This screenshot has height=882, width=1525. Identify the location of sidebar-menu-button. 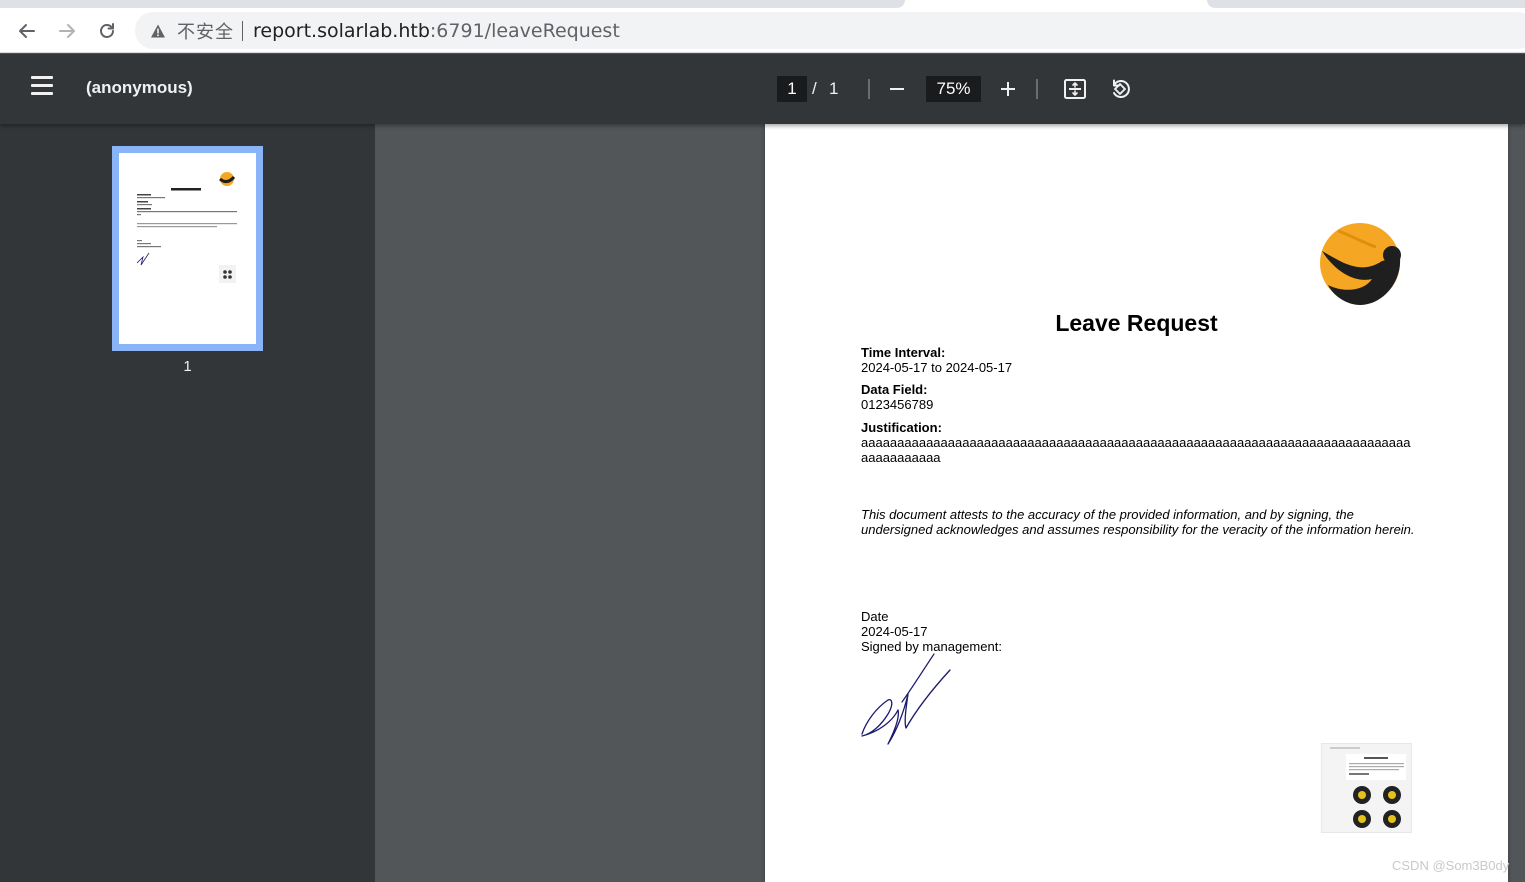
(42, 89).